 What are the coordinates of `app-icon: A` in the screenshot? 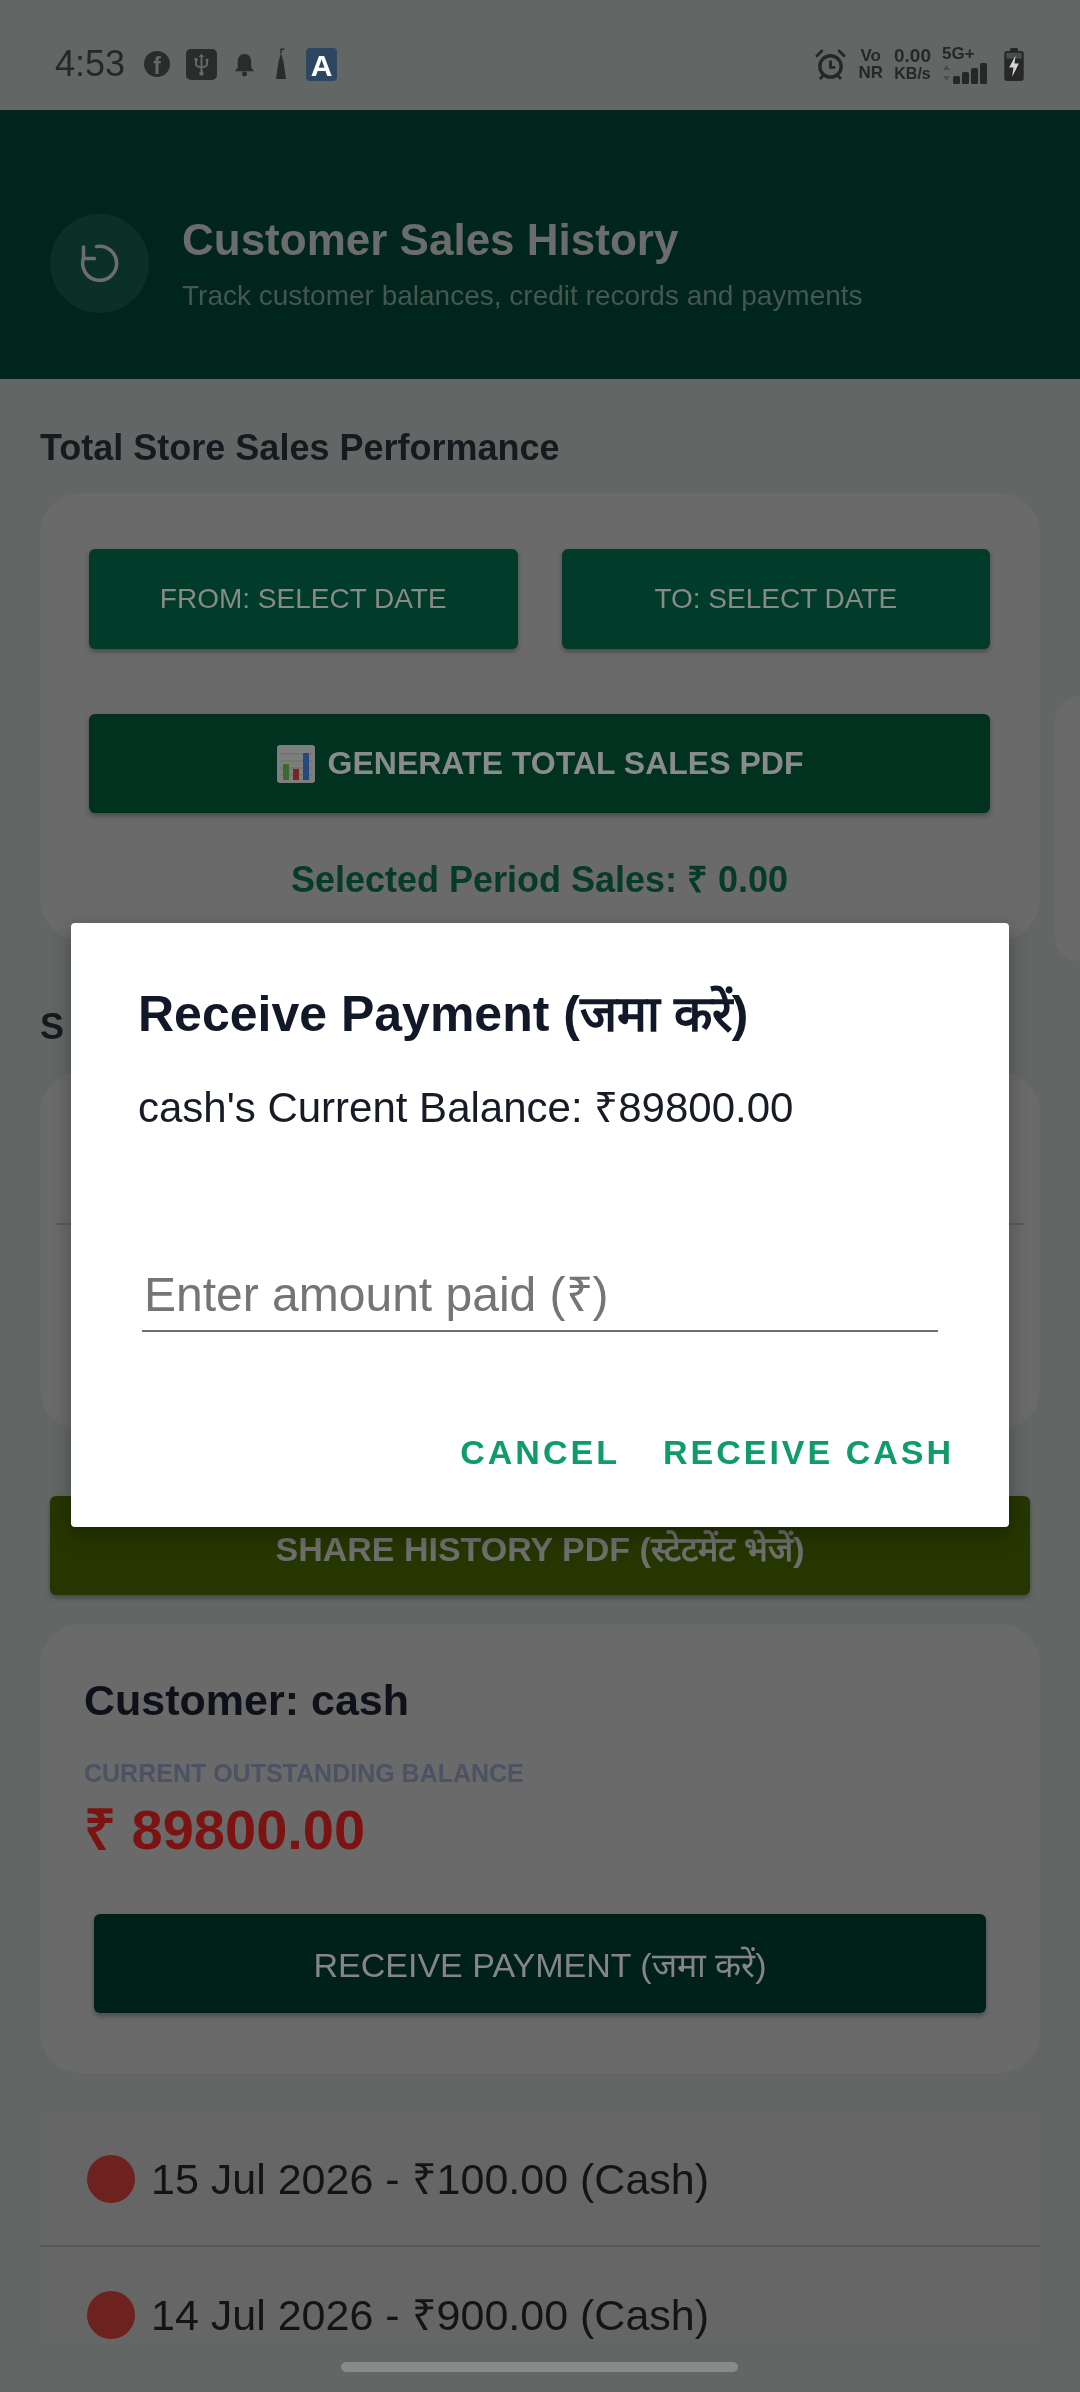 It's located at (322, 64).